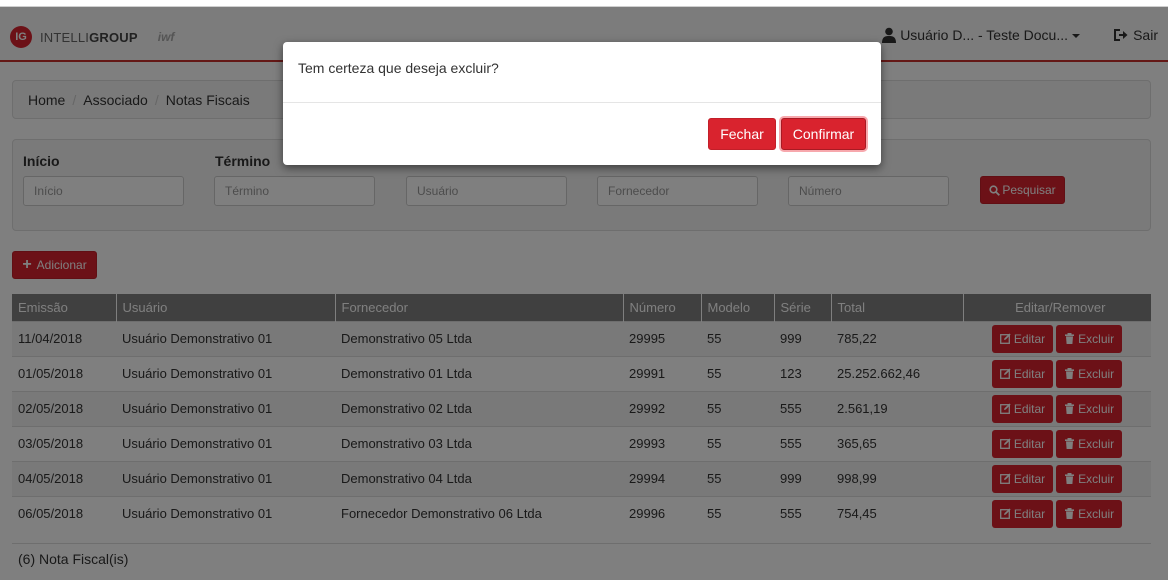 Image resolution: width=1168 pixels, height=580 pixels. Describe the element at coordinates (582, 134) in the screenshot. I see `dialog-footer: Fechar Confirmar` at that location.